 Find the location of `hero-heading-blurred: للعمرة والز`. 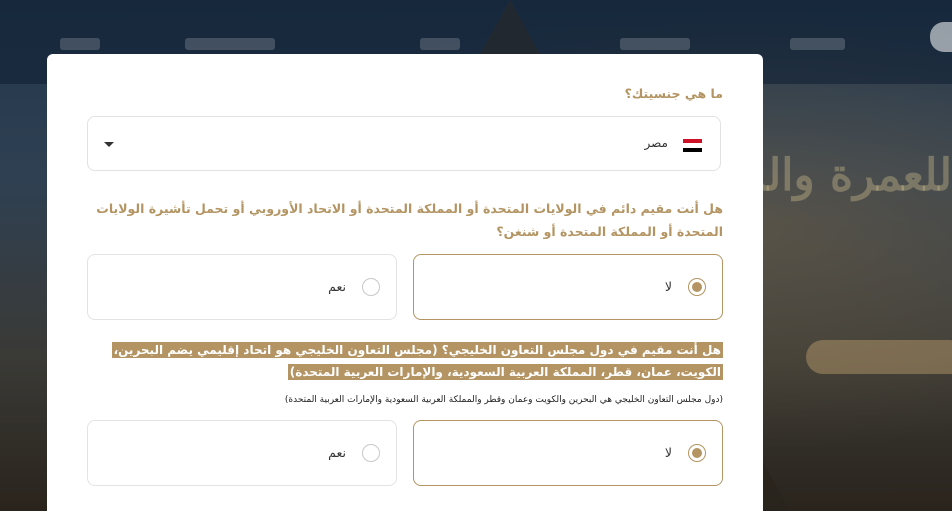

hero-heading-blurred: للعمرة والز is located at coordinates (857, 175).